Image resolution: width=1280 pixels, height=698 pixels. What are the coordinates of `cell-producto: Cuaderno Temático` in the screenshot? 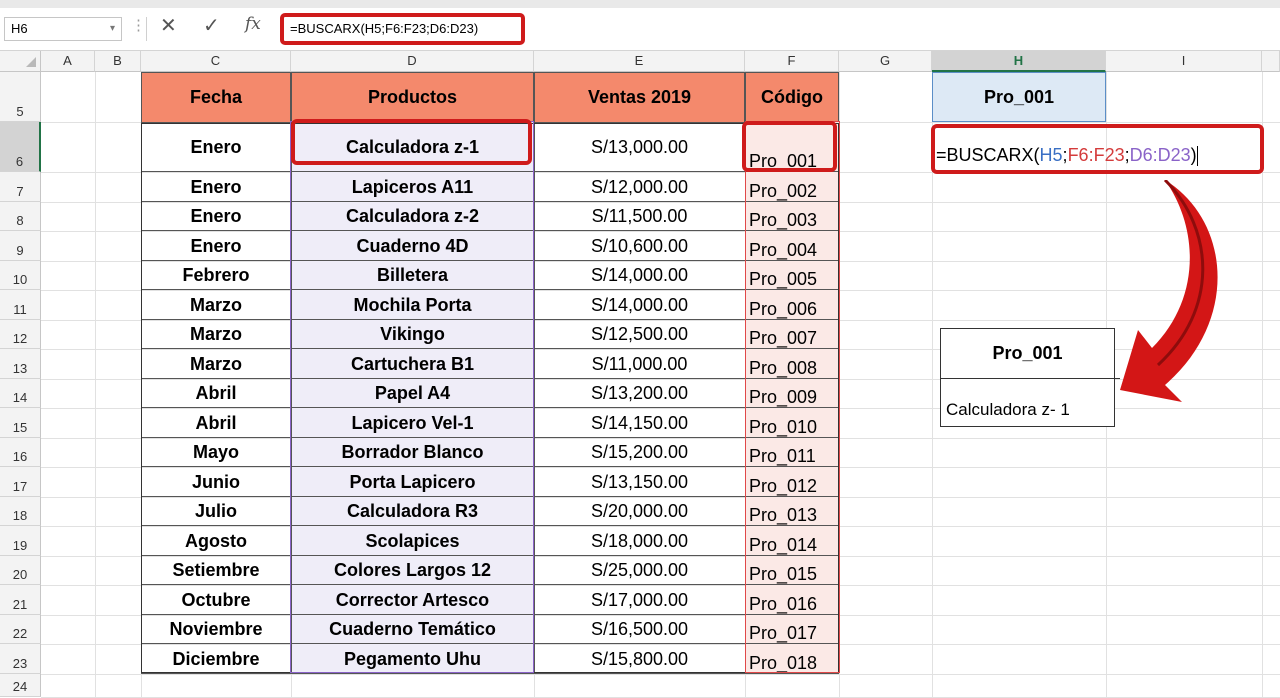 It's located at (412, 629).